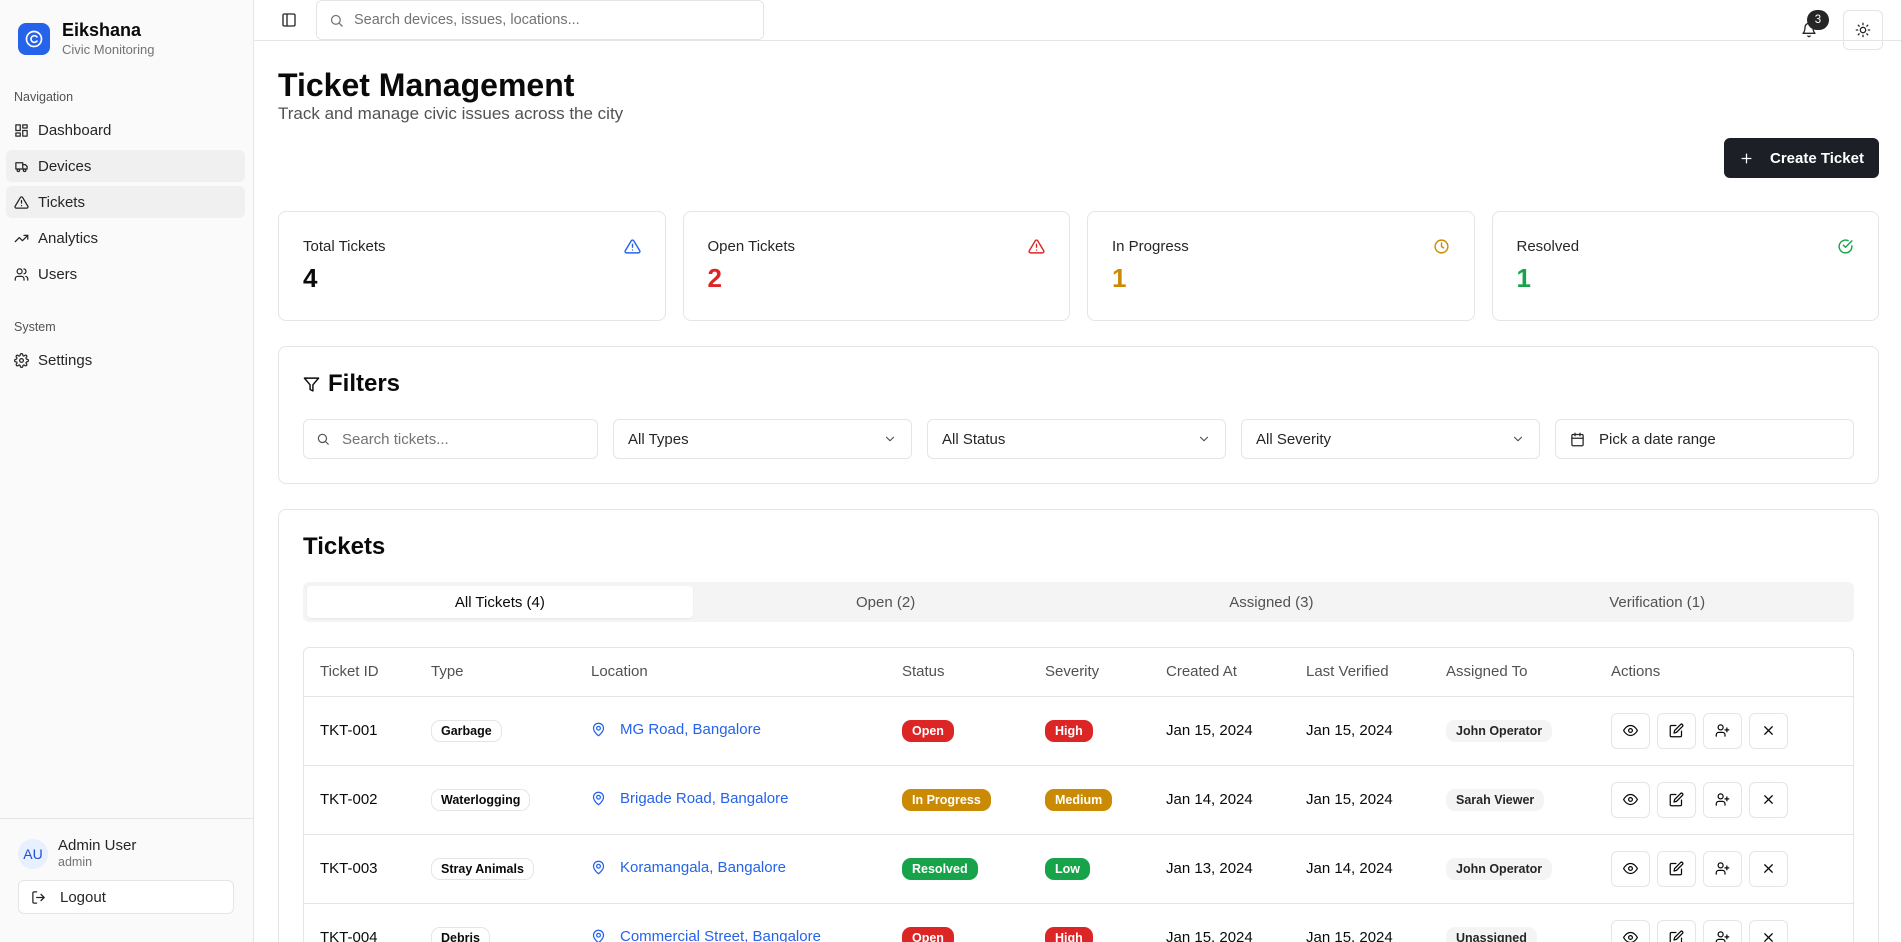 The height and width of the screenshot is (942, 1901). I want to click on sun-icon, so click(1863, 30).